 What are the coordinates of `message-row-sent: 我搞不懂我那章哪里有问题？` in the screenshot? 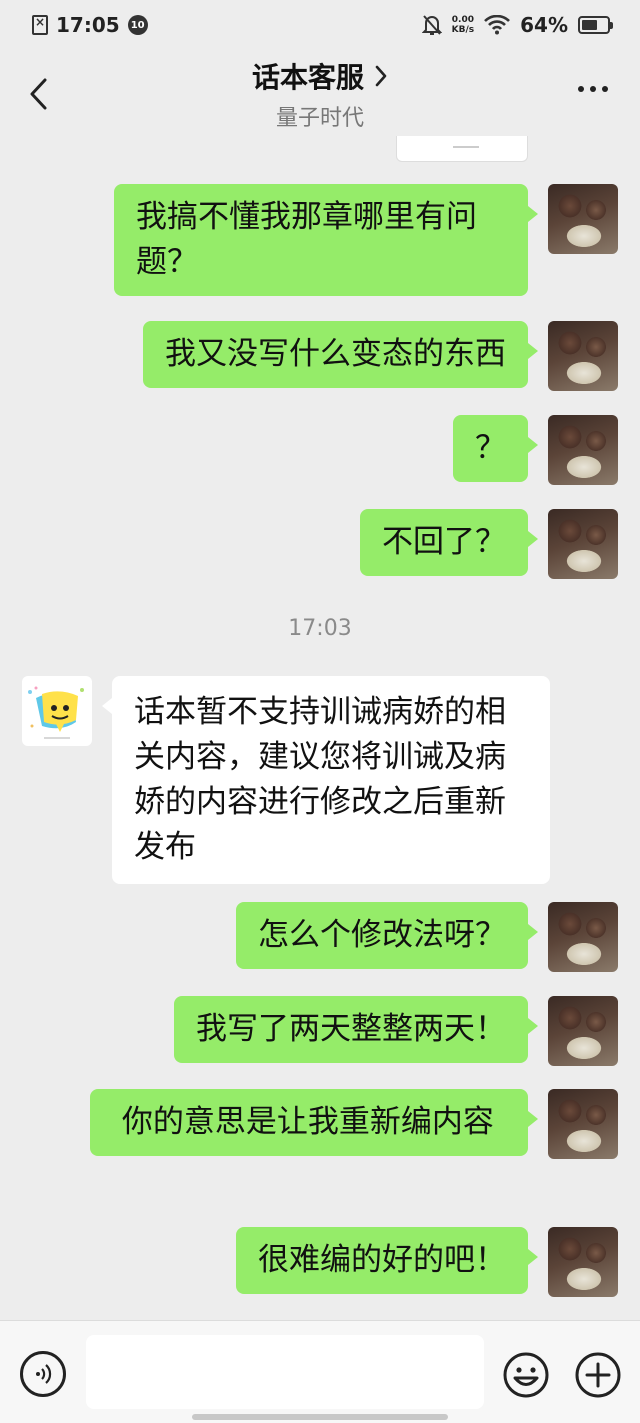 It's located at (366, 240).